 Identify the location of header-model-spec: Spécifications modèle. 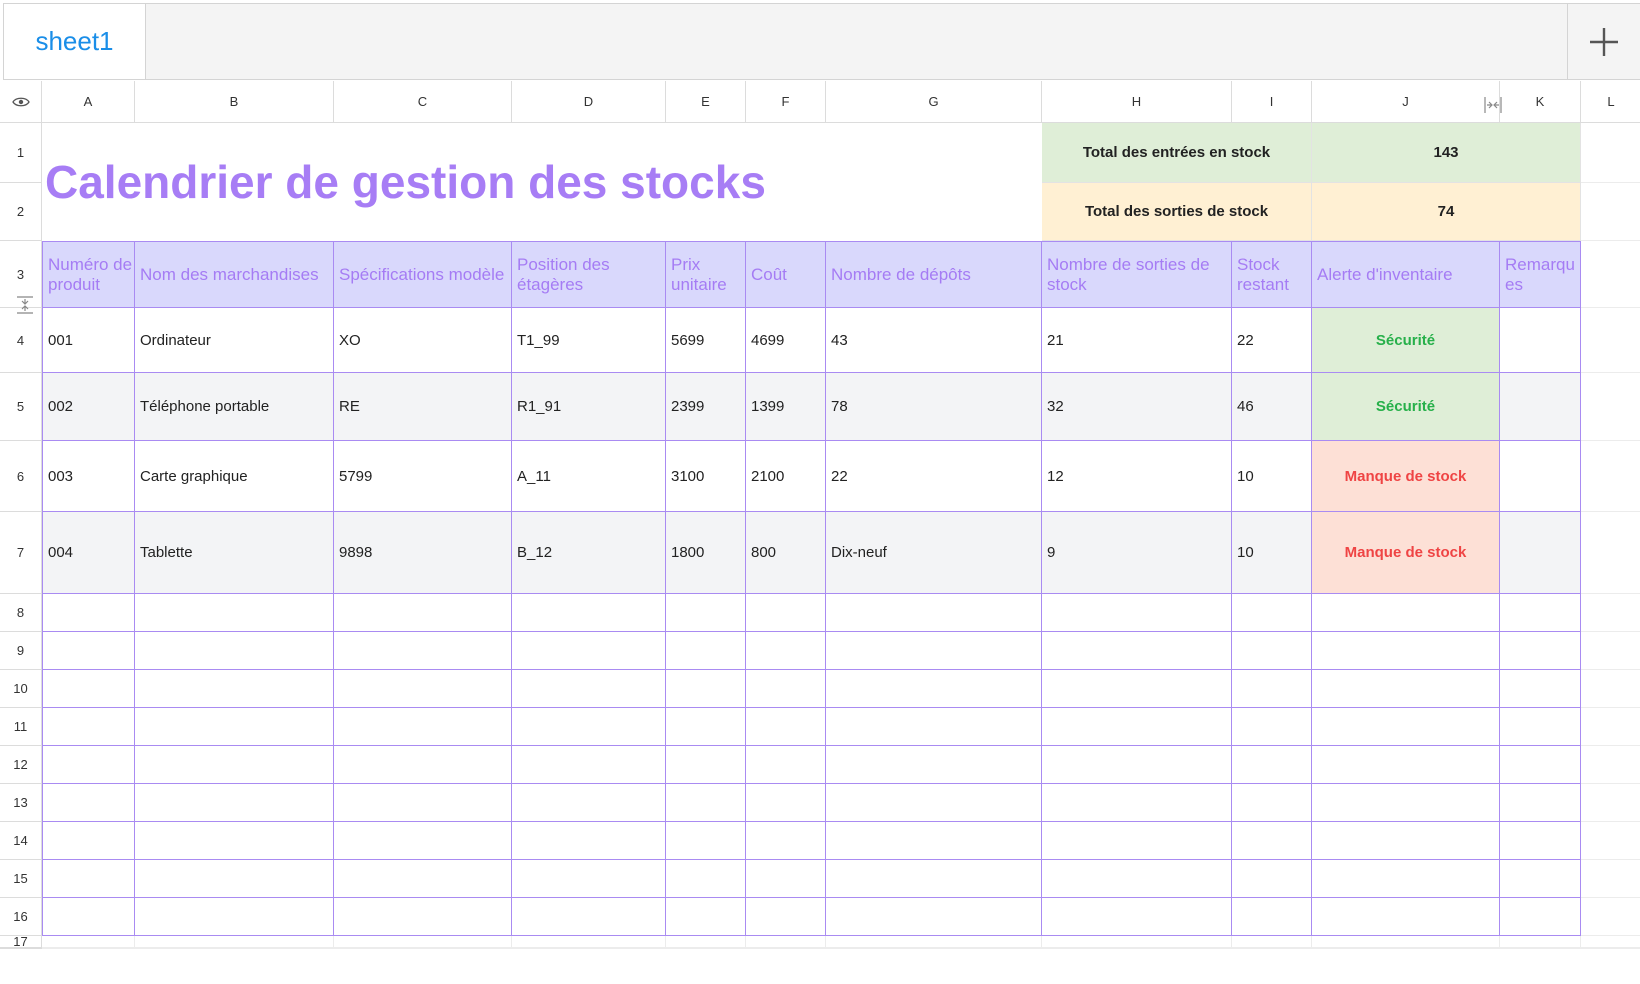
(423, 274).